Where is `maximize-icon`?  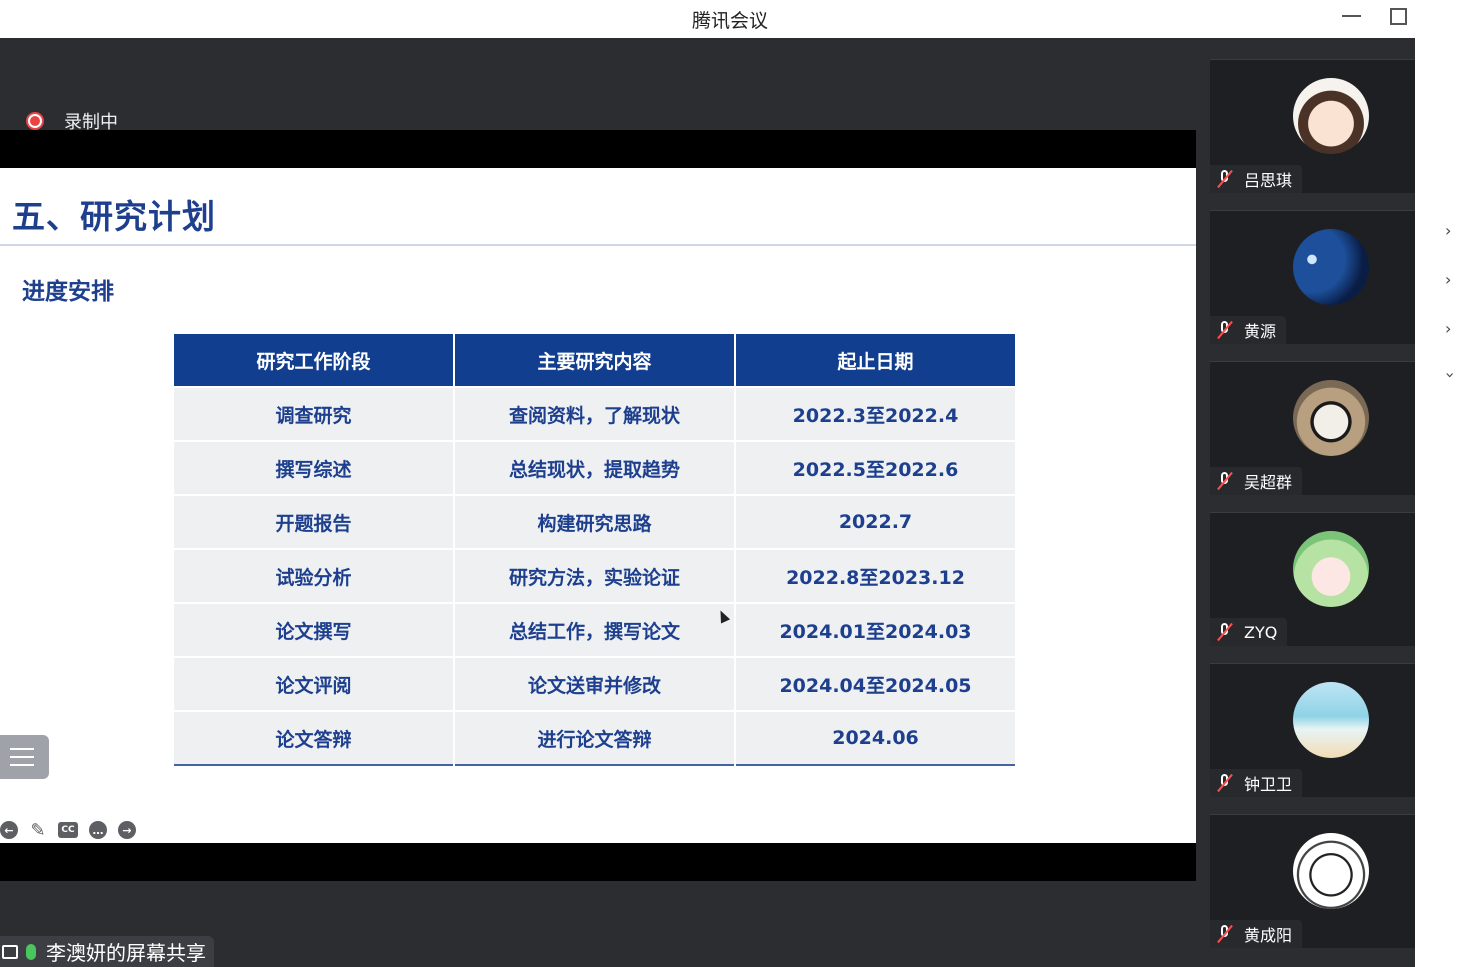
maximize-icon is located at coordinates (1400, 16).